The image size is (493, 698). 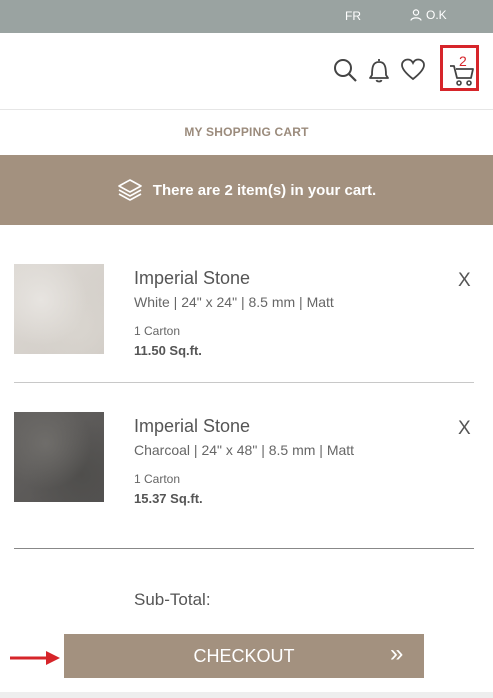 I want to click on checkout-label: CHECKOUT, so click(x=244, y=656).